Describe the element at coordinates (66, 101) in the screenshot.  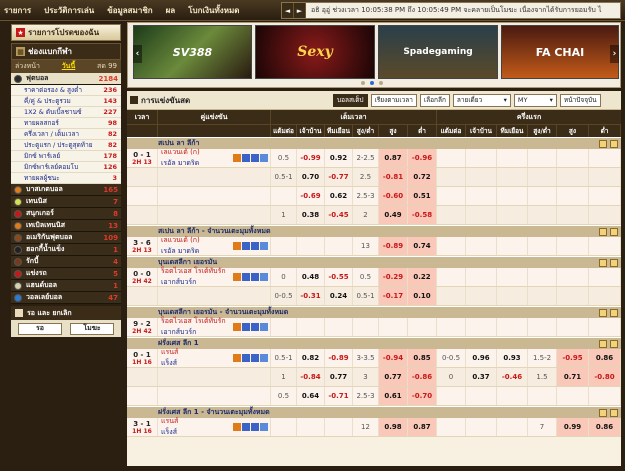
I see `sport-subitem: คี่/คู่ & ประตูรวม 143` at that location.